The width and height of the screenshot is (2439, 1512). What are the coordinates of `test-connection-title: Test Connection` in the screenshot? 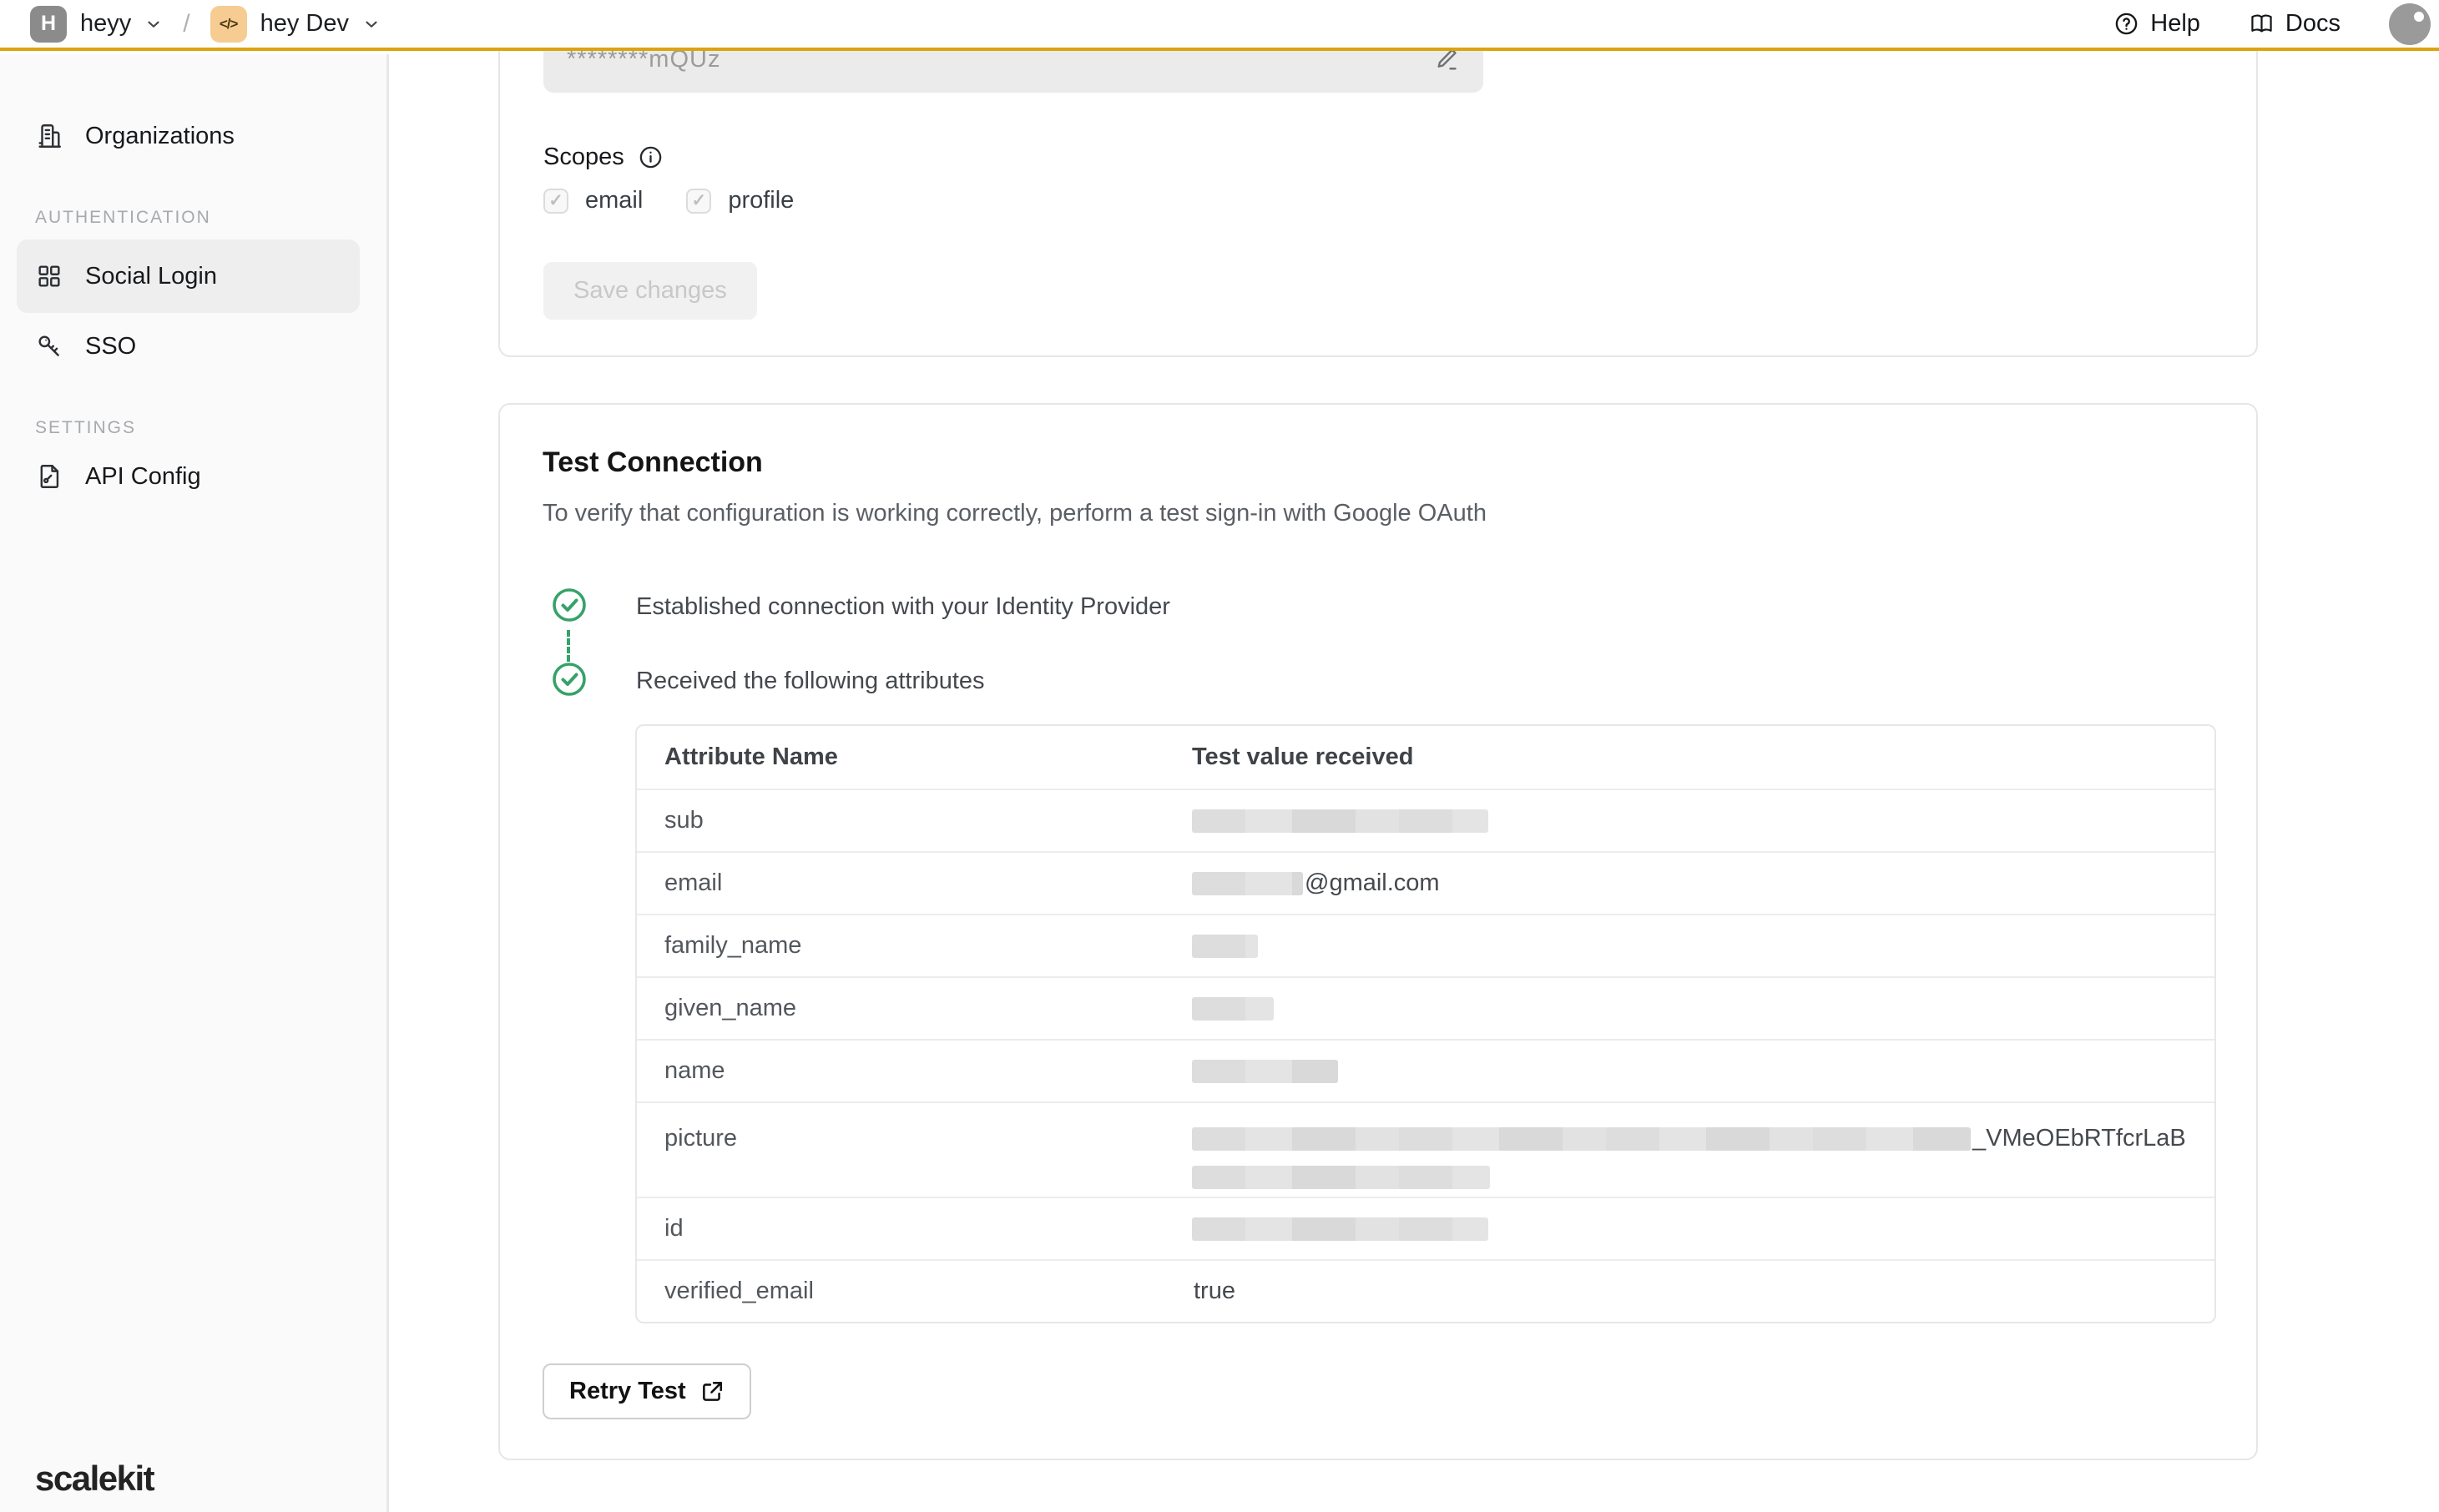 It's located at (653, 462).